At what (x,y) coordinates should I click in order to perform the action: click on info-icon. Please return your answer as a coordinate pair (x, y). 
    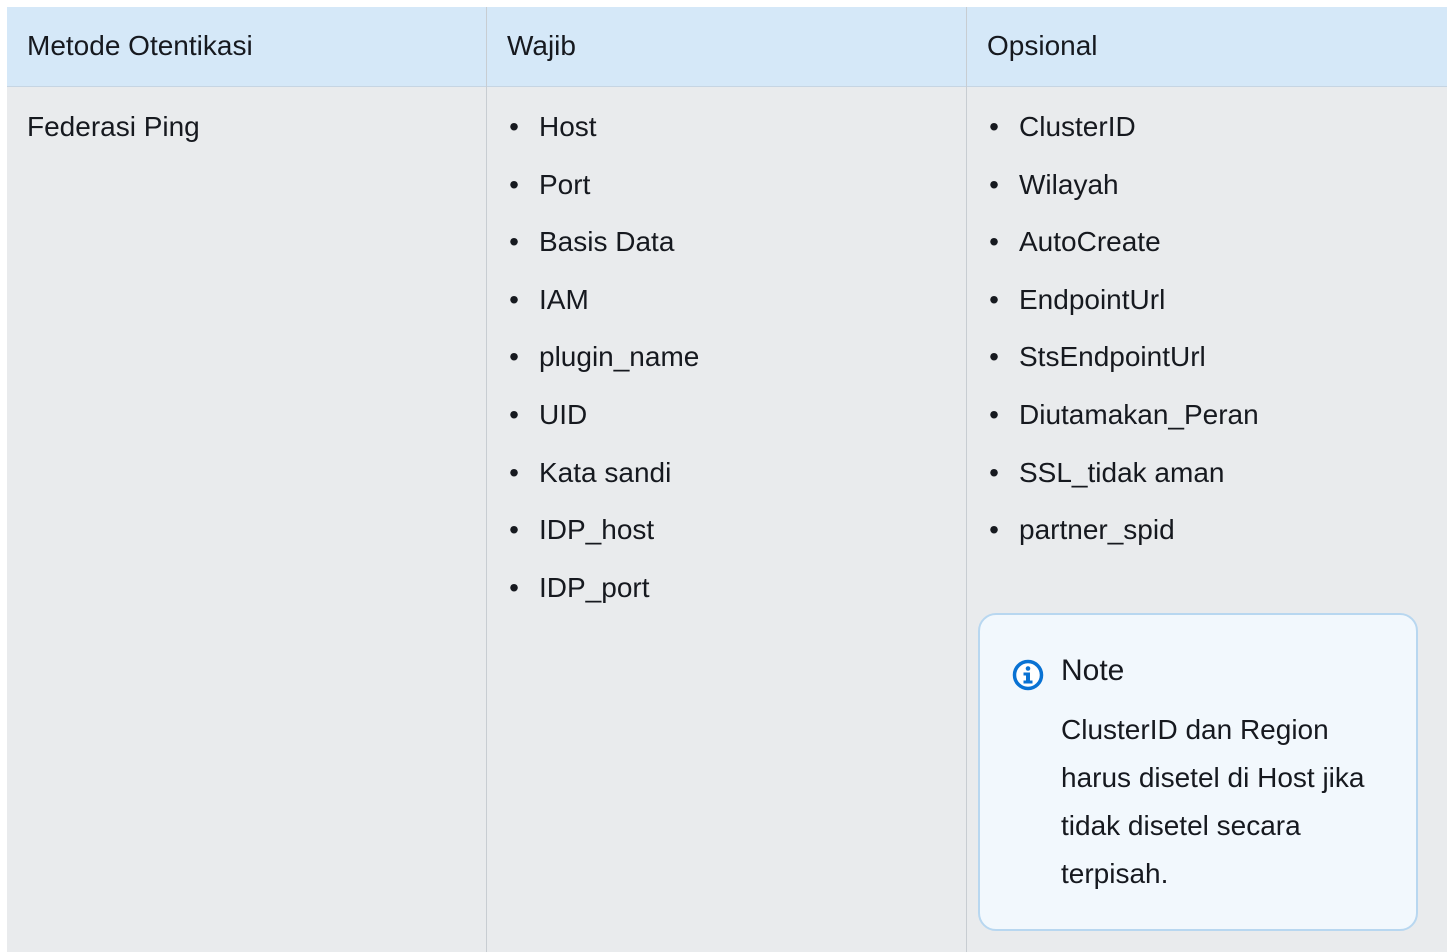
    Looking at the image, I should click on (1028, 675).